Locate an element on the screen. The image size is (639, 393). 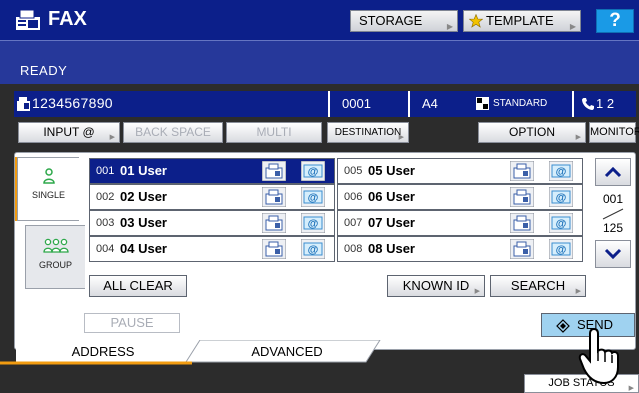
user-name: 07 User is located at coordinates (391, 222).